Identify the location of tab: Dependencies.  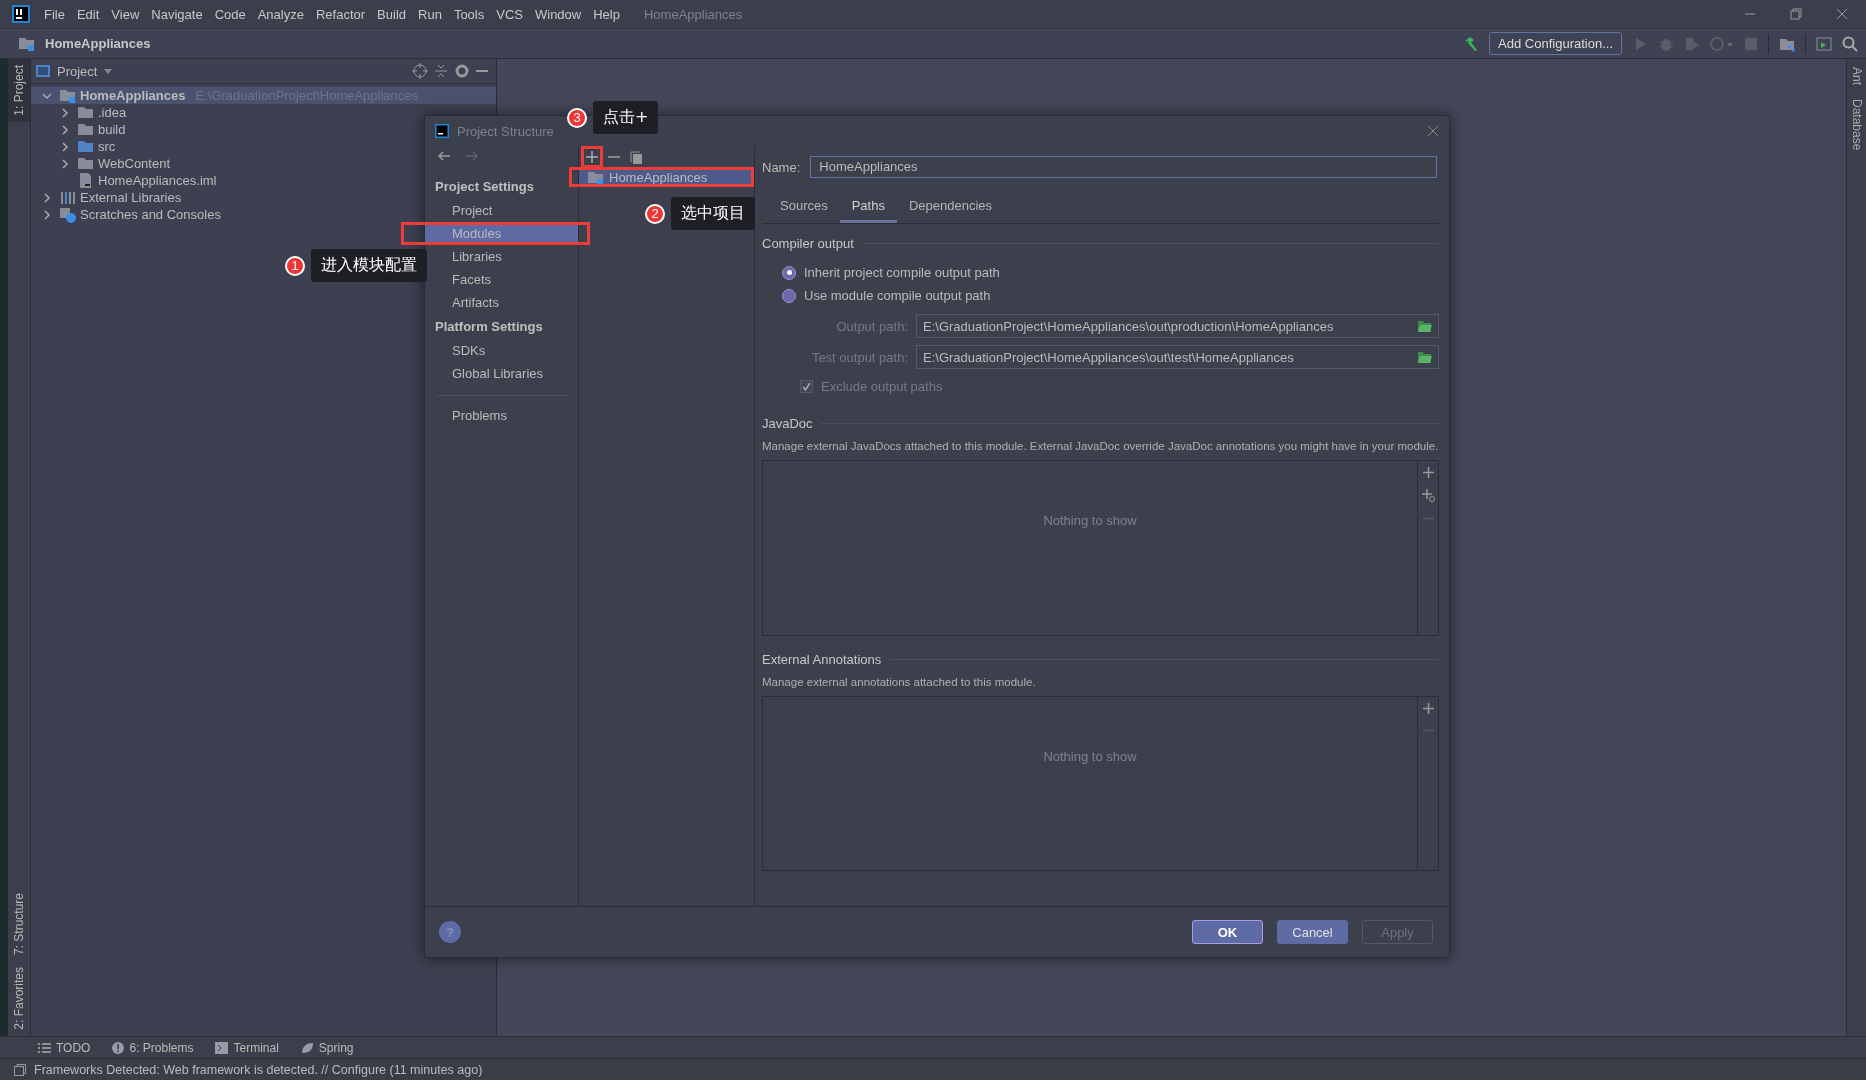
(950, 207).